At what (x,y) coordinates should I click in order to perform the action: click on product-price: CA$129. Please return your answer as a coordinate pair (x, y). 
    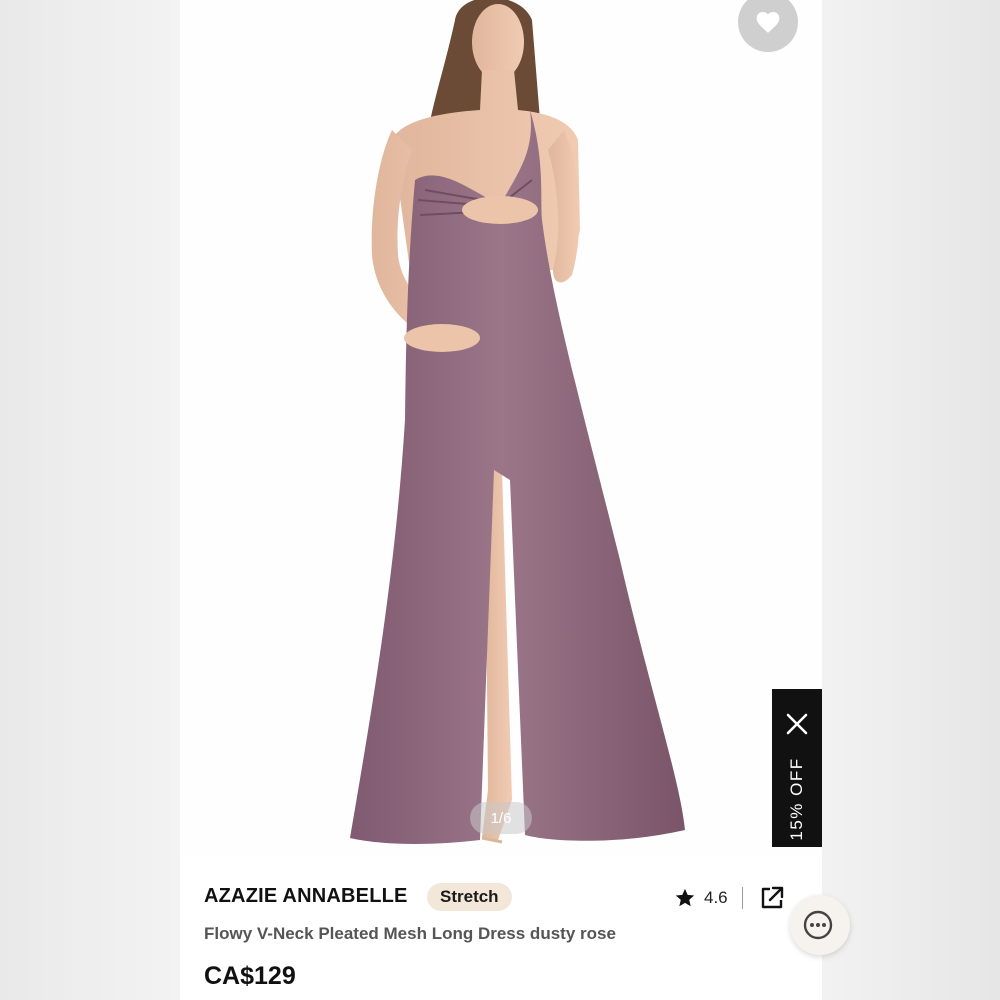
    Looking at the image, I should click on (250, 976).